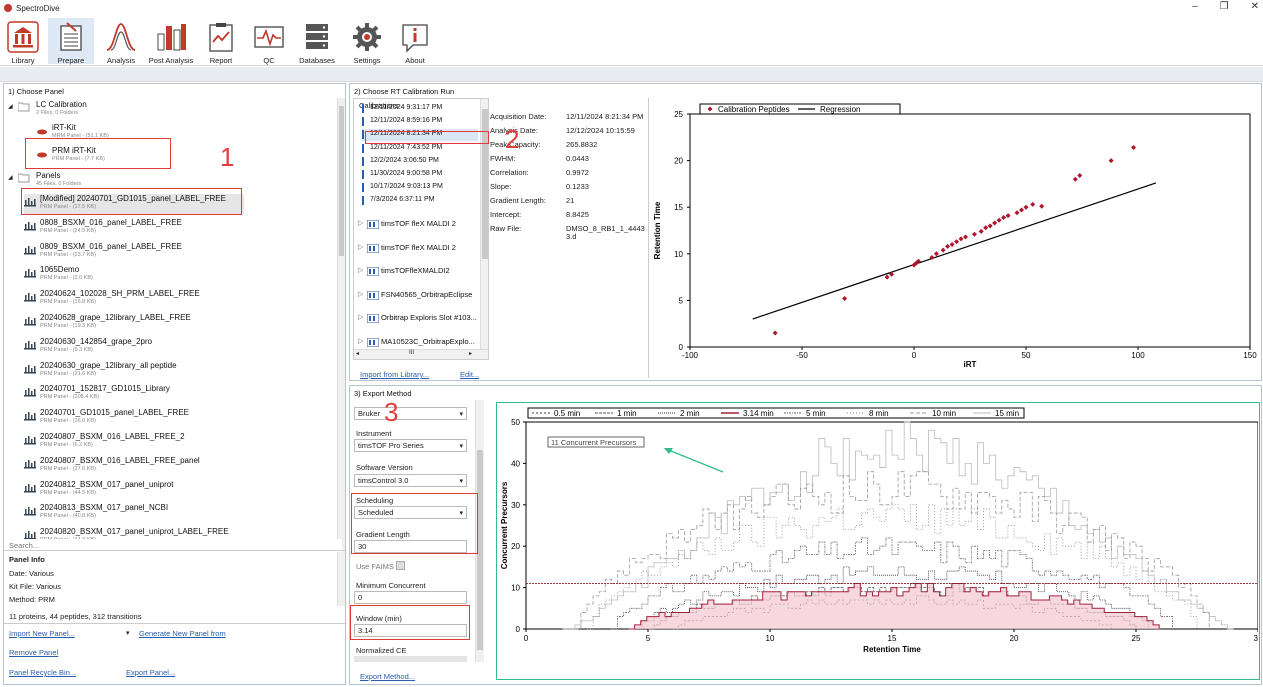 The height and width of the screenshot is (687, 1263). Describe the element at coordinates (317, 36) in the screenshot. I see `databases-icon` at that location.